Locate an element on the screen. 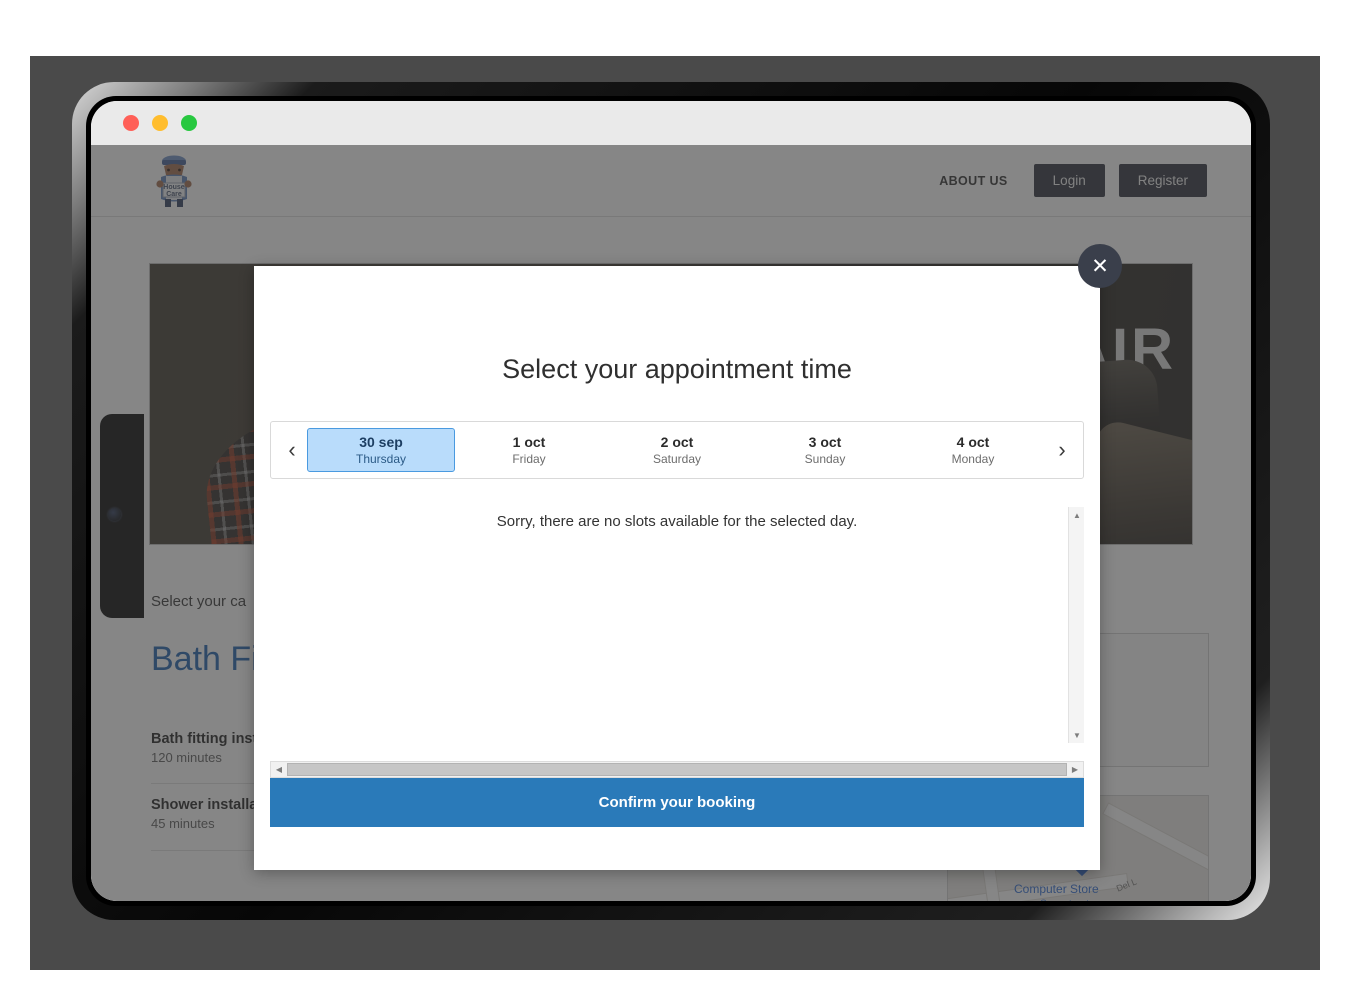  modal-title: Select your appointment time is located at coordinates (677, 369).